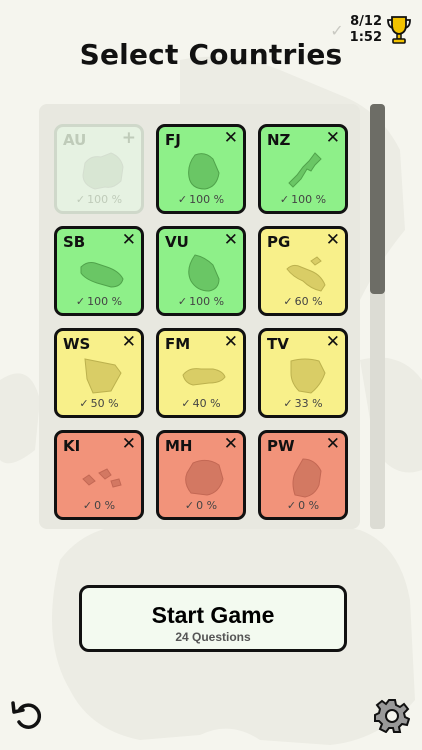  I want to click on country-tile-ki: KI ✕ ✓ 0 %, so click(99, 475).